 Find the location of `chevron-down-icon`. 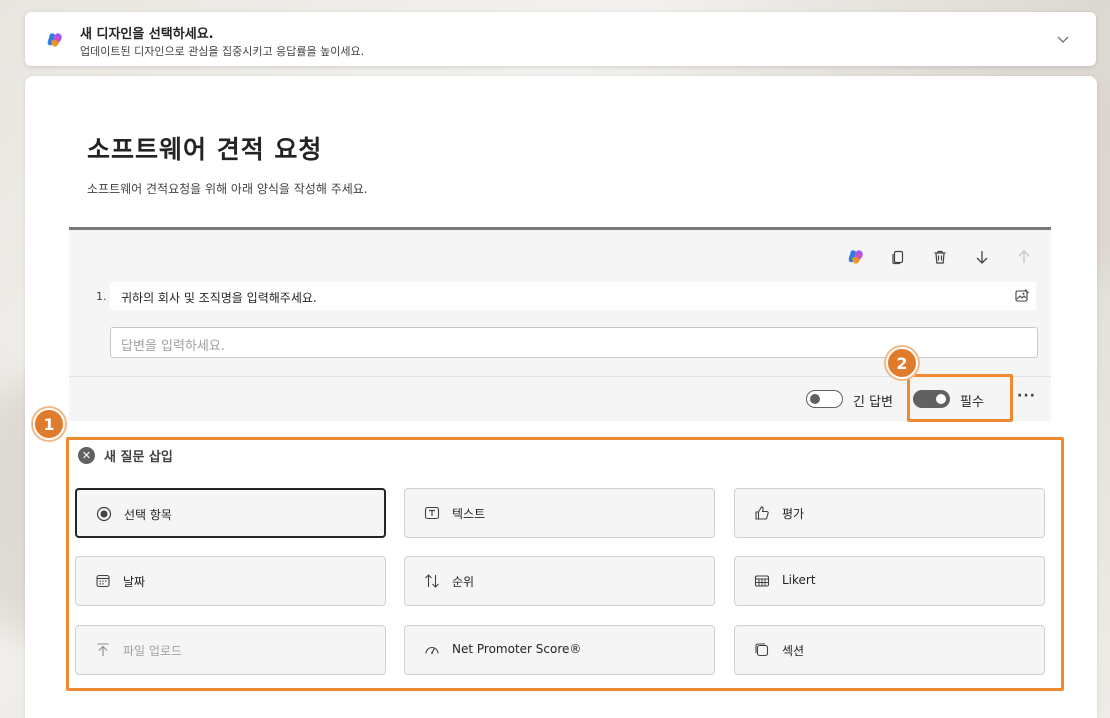

chevron-down-icon is located at coordinates (1063, 39).